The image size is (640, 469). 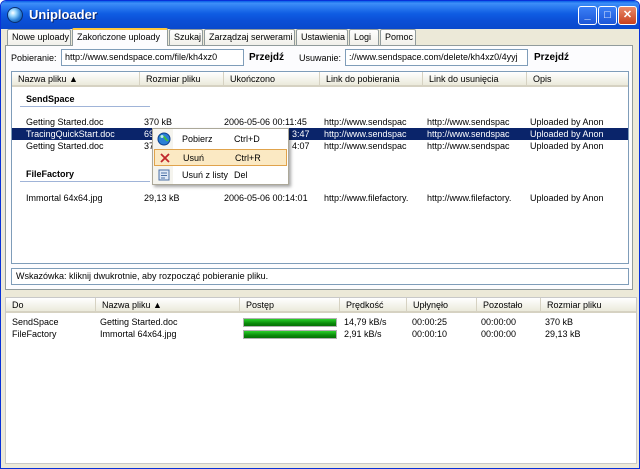 What do you see at coordinates (35, 322) in the screenshot?
I see `cell-host: SendSpace` at bounding box center [35, 322].